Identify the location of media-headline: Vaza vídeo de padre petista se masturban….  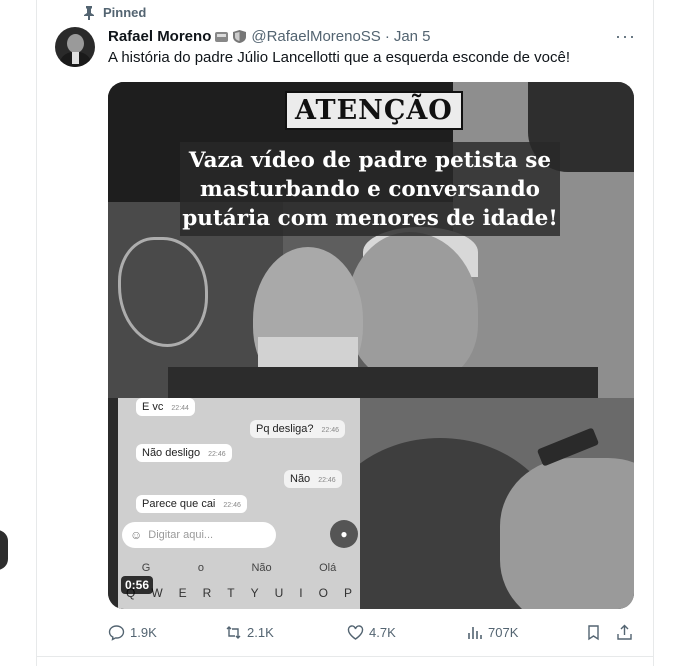
(370, 189).